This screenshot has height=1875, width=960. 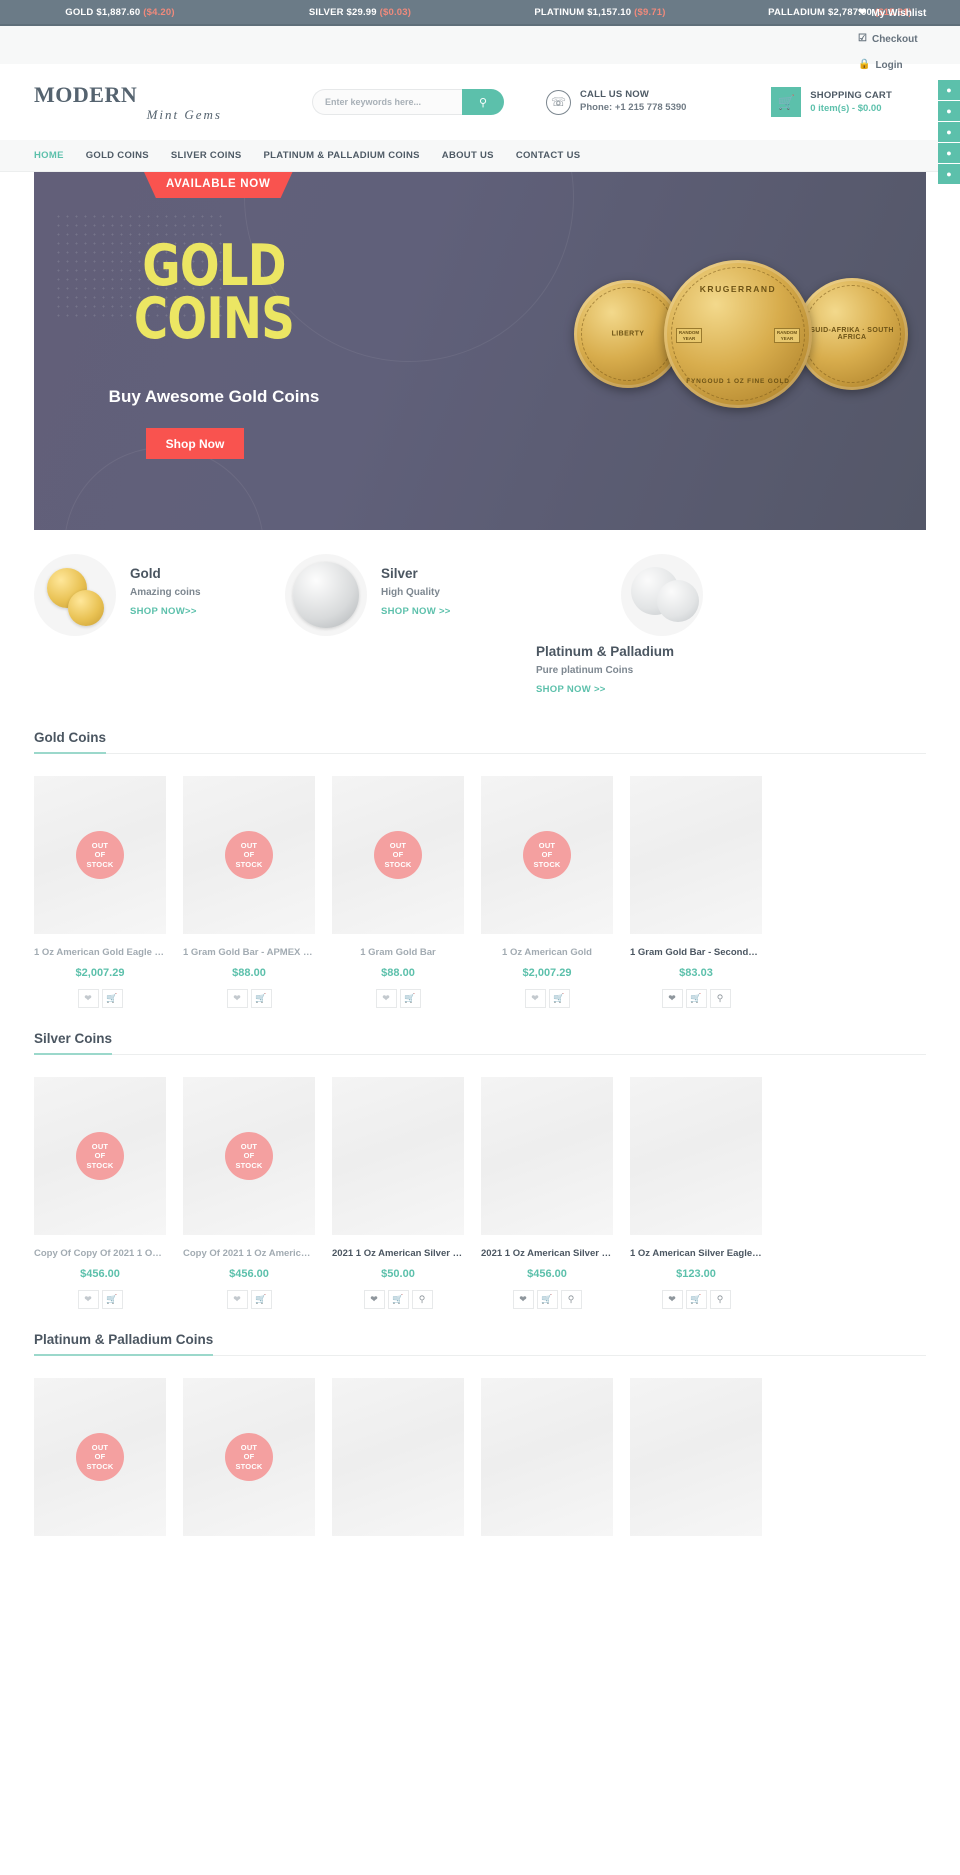 I want to click on product-price: $2,007.29, so click(x=547, y=973).